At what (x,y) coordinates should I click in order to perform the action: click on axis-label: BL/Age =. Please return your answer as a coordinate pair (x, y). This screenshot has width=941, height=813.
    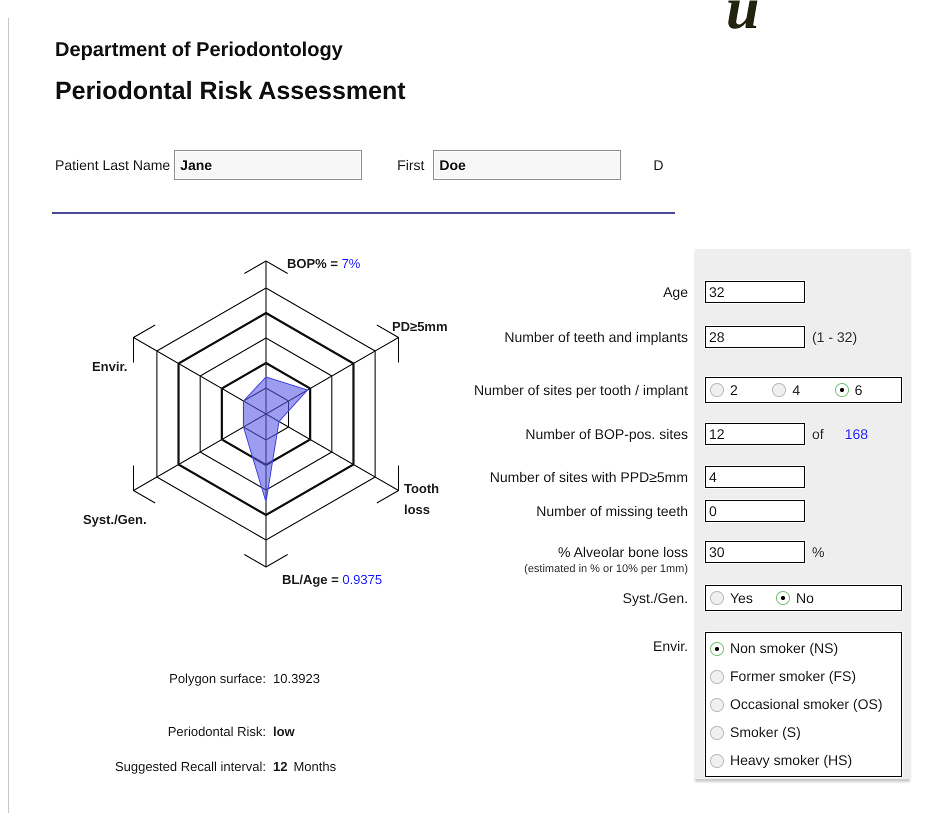
    Looking at the image, I should click on (310, 579).